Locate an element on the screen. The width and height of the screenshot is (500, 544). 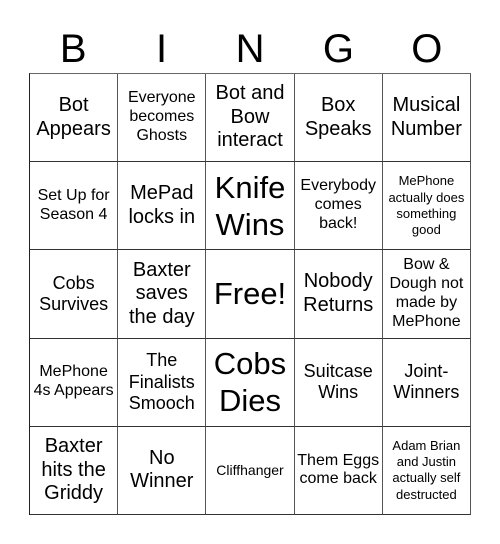
bingo-cell: Cliffhanger is located at coordinates (250, 470).